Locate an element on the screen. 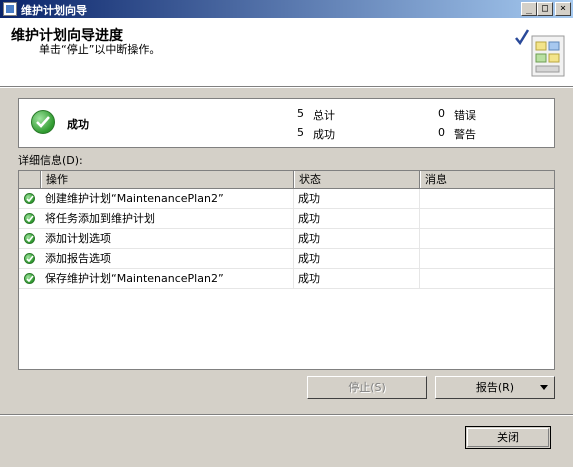 The image size is (573, 467). warning-count: 0 is located at coordinates (441, 132).